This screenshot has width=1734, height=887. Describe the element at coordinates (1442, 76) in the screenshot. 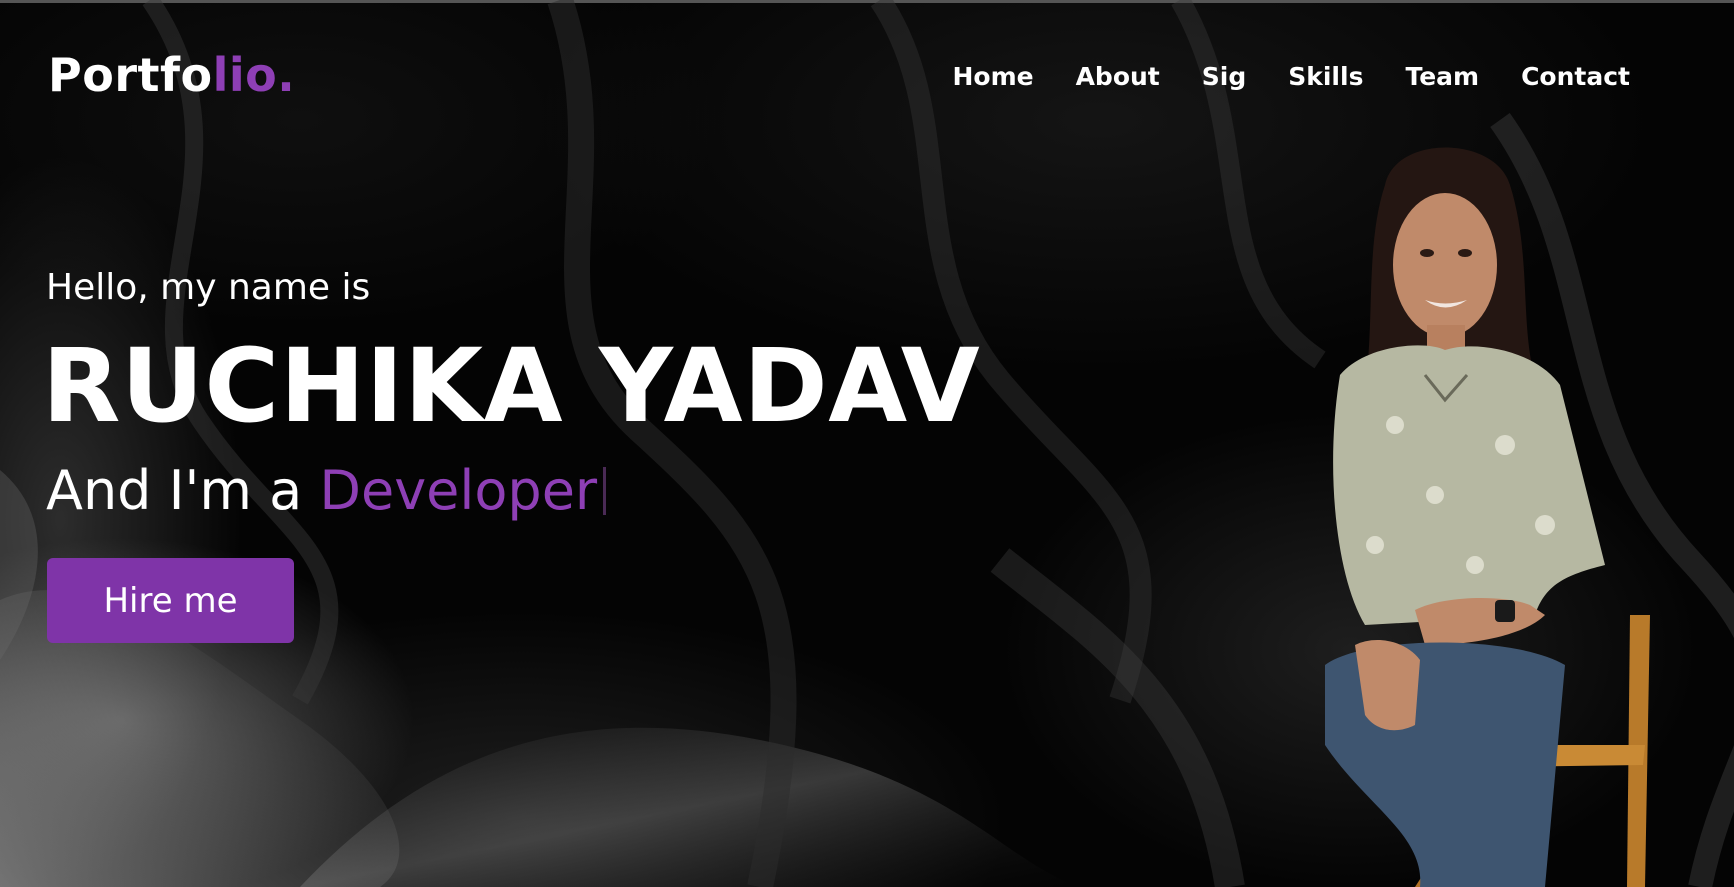

I see `nav-link-team: Team` at that location.